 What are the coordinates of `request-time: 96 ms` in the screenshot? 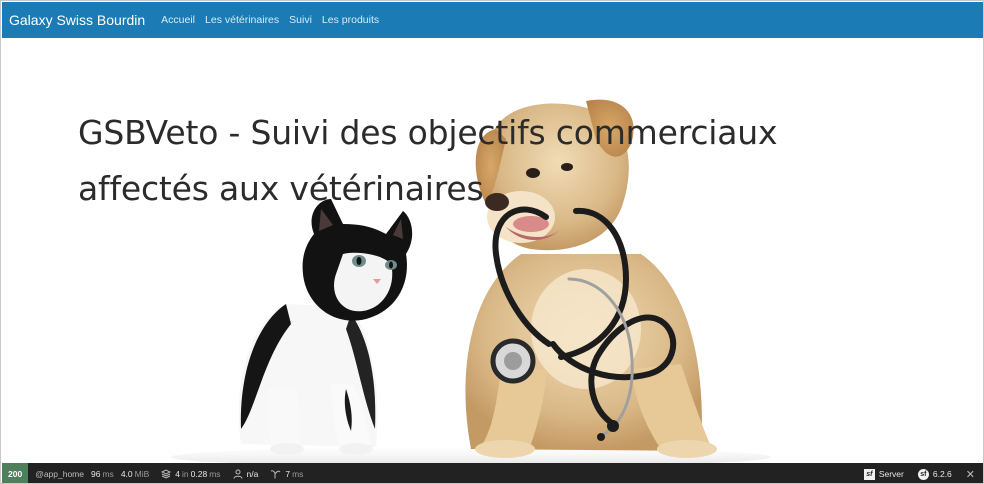 It's located at (102, 474).